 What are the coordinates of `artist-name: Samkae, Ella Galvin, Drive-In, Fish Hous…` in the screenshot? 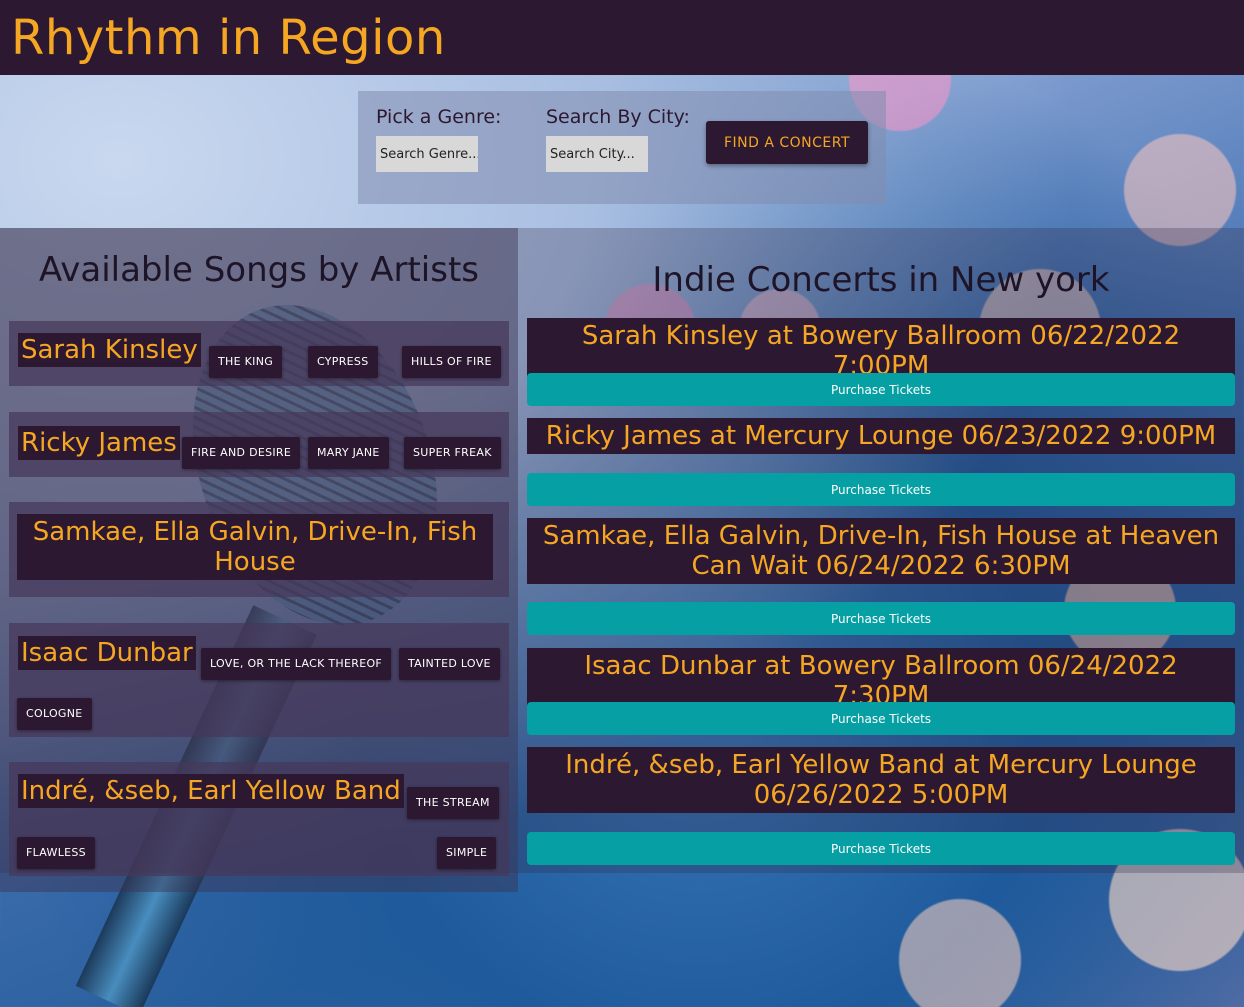 It's located at (255, 547).